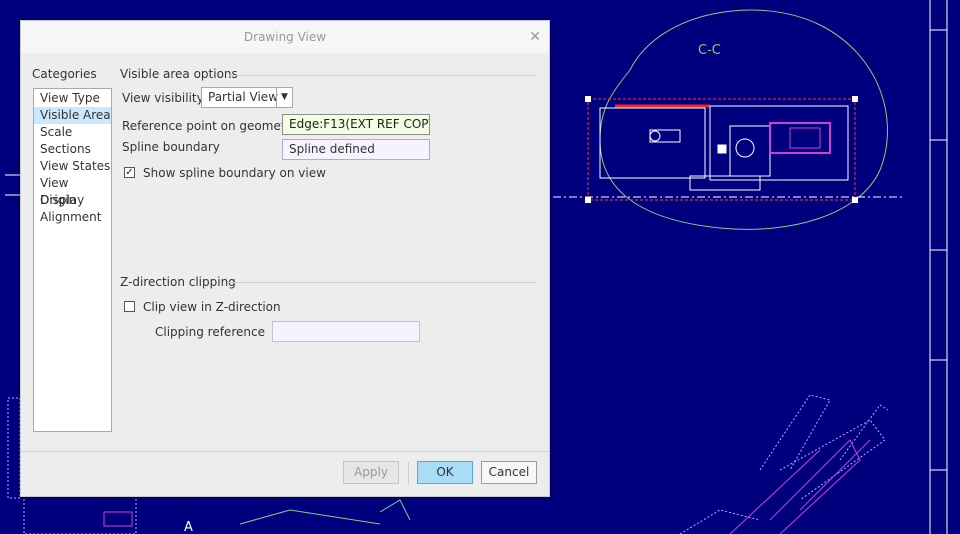 This screenshot has height=534, width=960. What do you see at coordinates (356, 124) in the screenshot?
I see `reference-point-field: Edge:F13(EXT REF COPY G` at bounding box center [356, 124].